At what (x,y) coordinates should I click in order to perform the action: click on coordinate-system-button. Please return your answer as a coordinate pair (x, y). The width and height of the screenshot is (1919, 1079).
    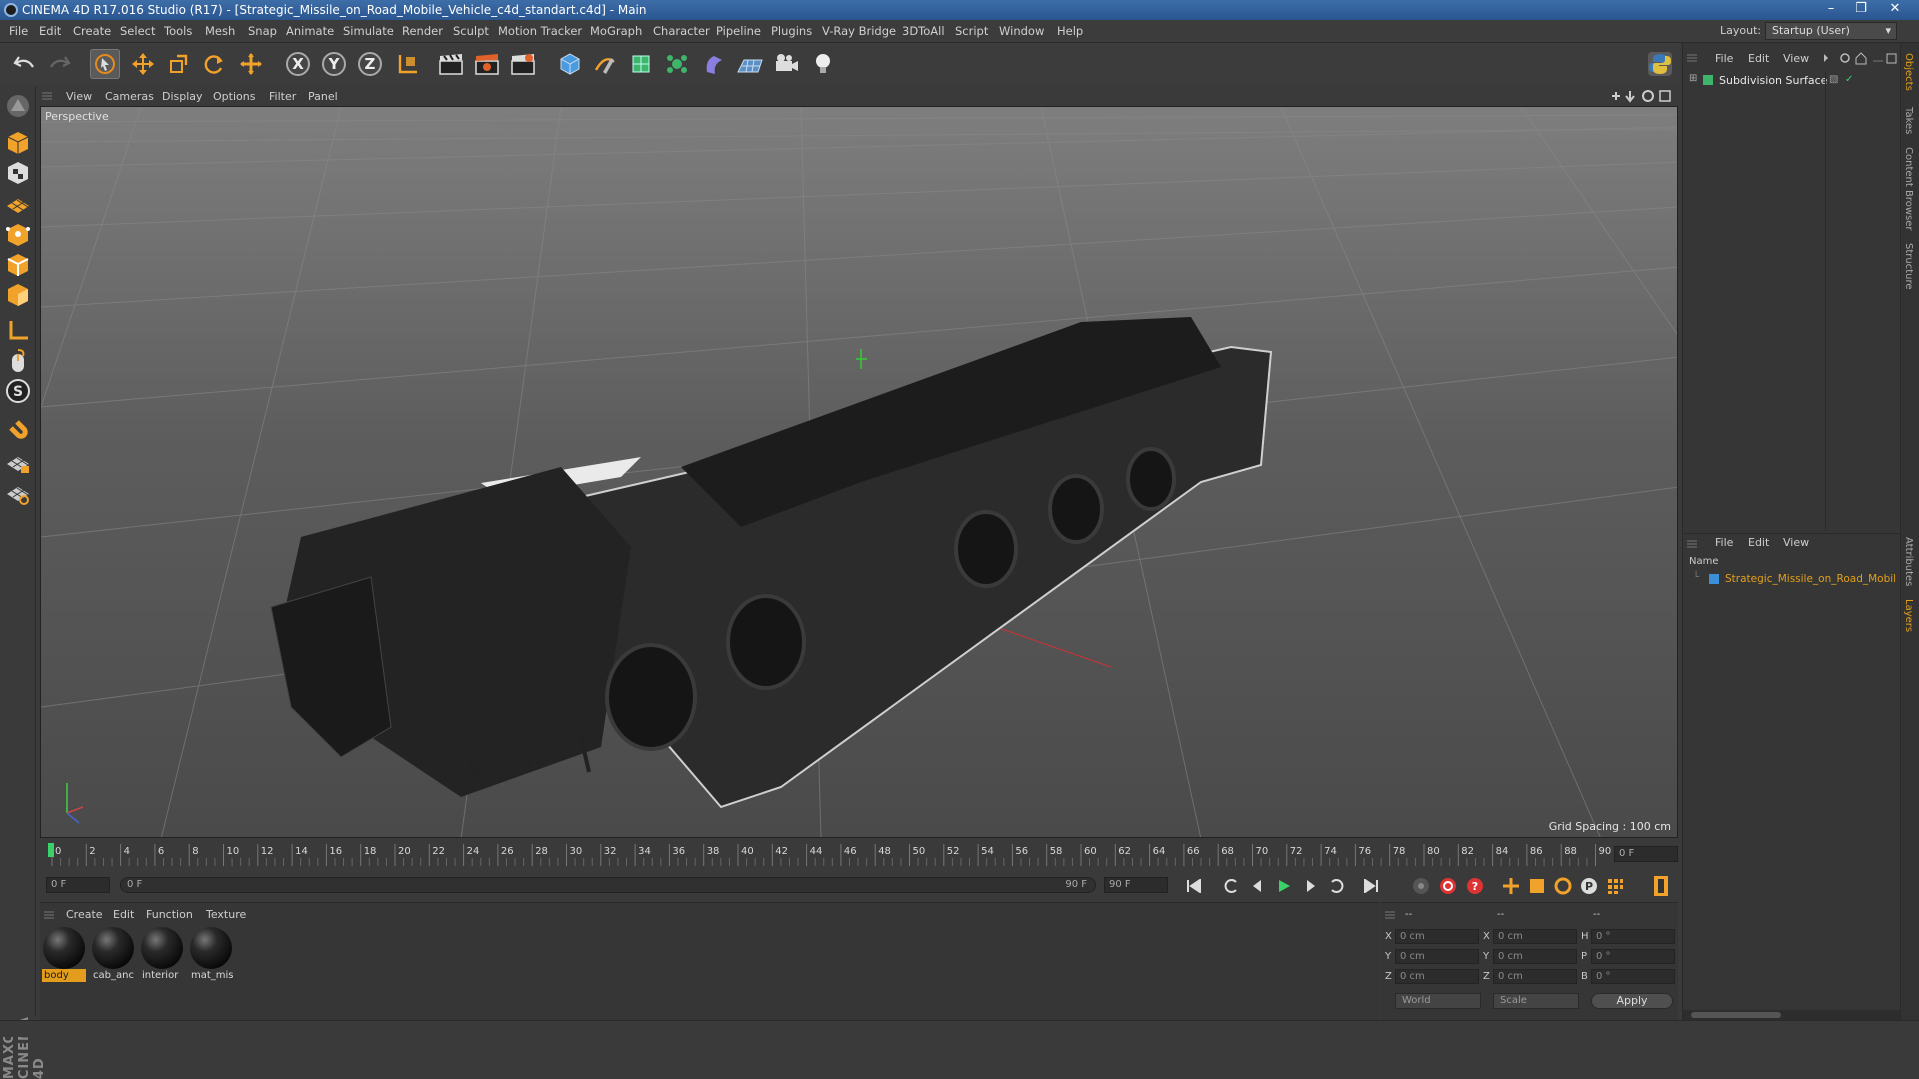
    Looking at the image, I should click on (407, 64).